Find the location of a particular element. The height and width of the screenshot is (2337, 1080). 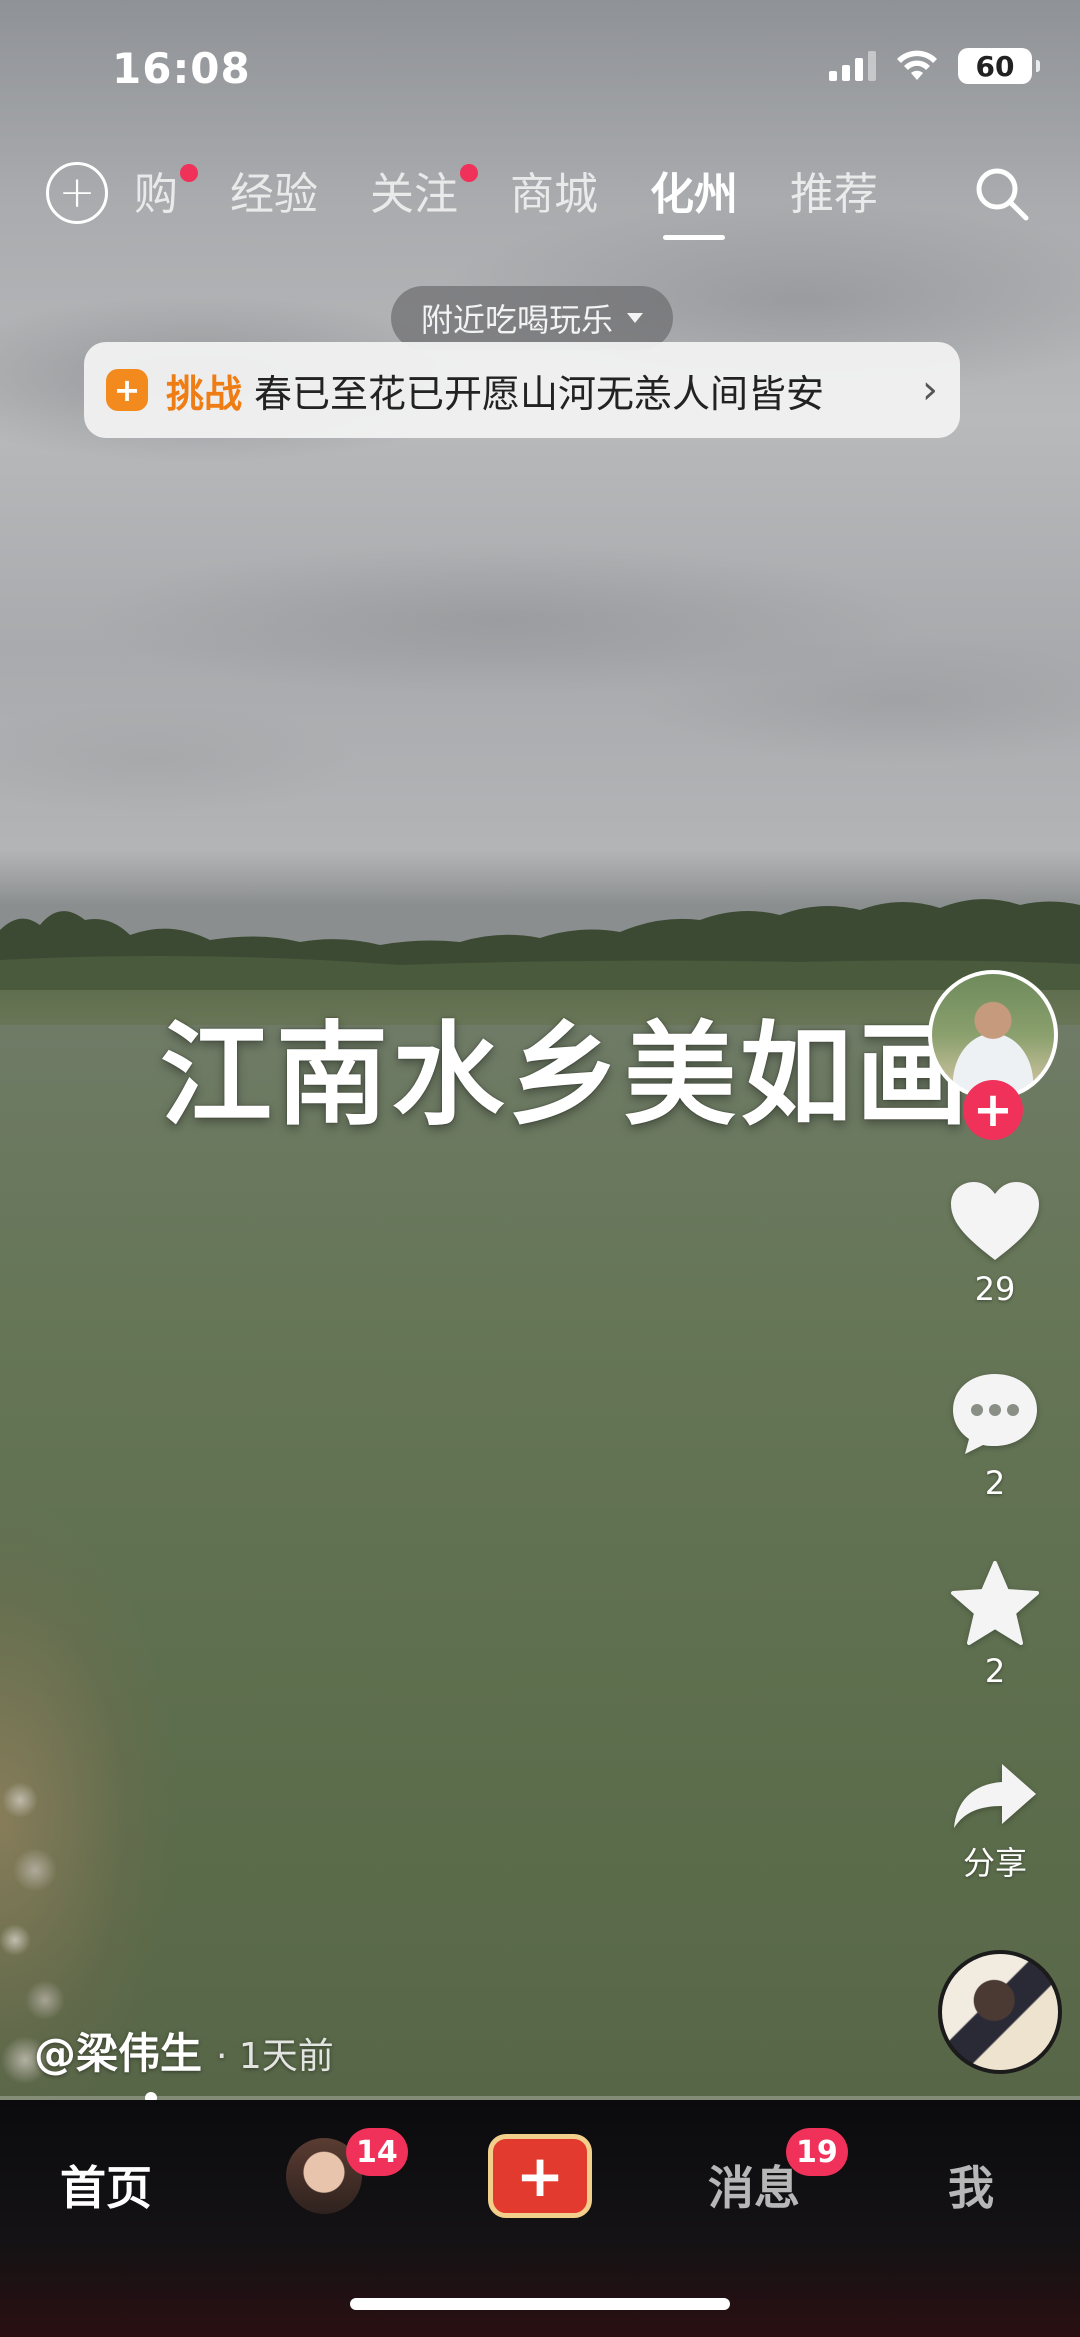

challenge-tag: 挑战 is located at coordinates (204, 393).